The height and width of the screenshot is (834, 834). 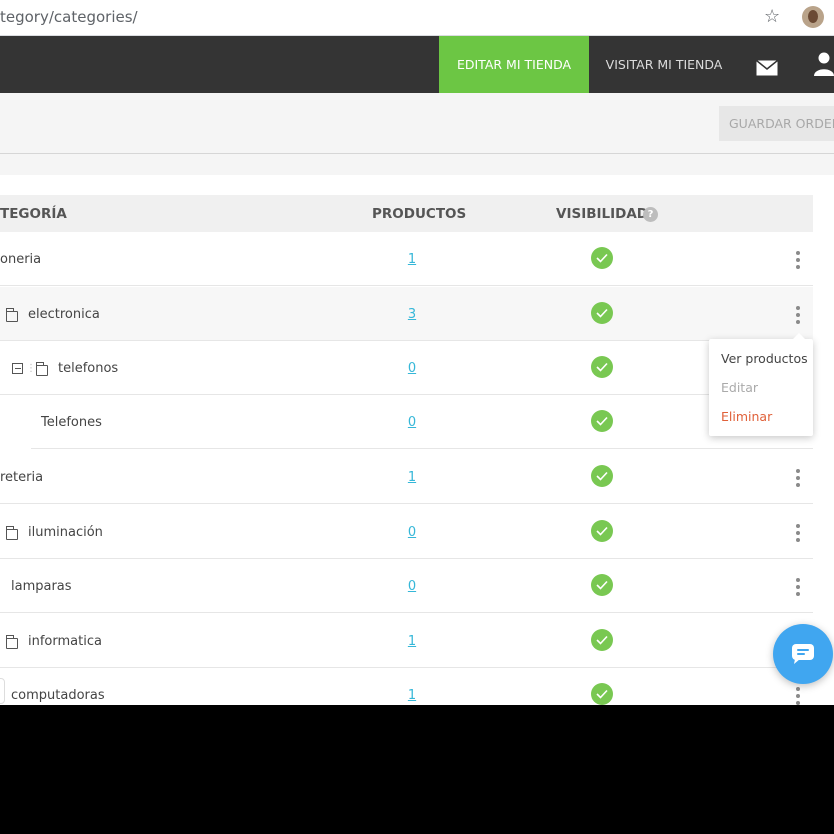 What do you see at coordinates (406, 477) in the screenshot?
I see `table-row: reteria 1` at bounding box center [406, 477].